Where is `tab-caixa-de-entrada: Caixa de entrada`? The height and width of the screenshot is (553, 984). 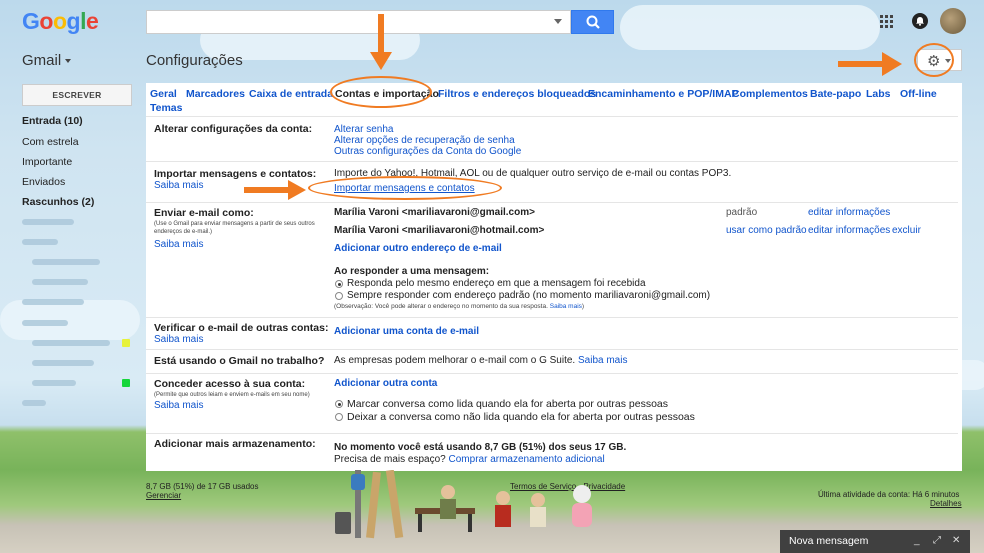
tab-caixa-de-entrada: Caixa de entrada is located at coordinates (291, 94).